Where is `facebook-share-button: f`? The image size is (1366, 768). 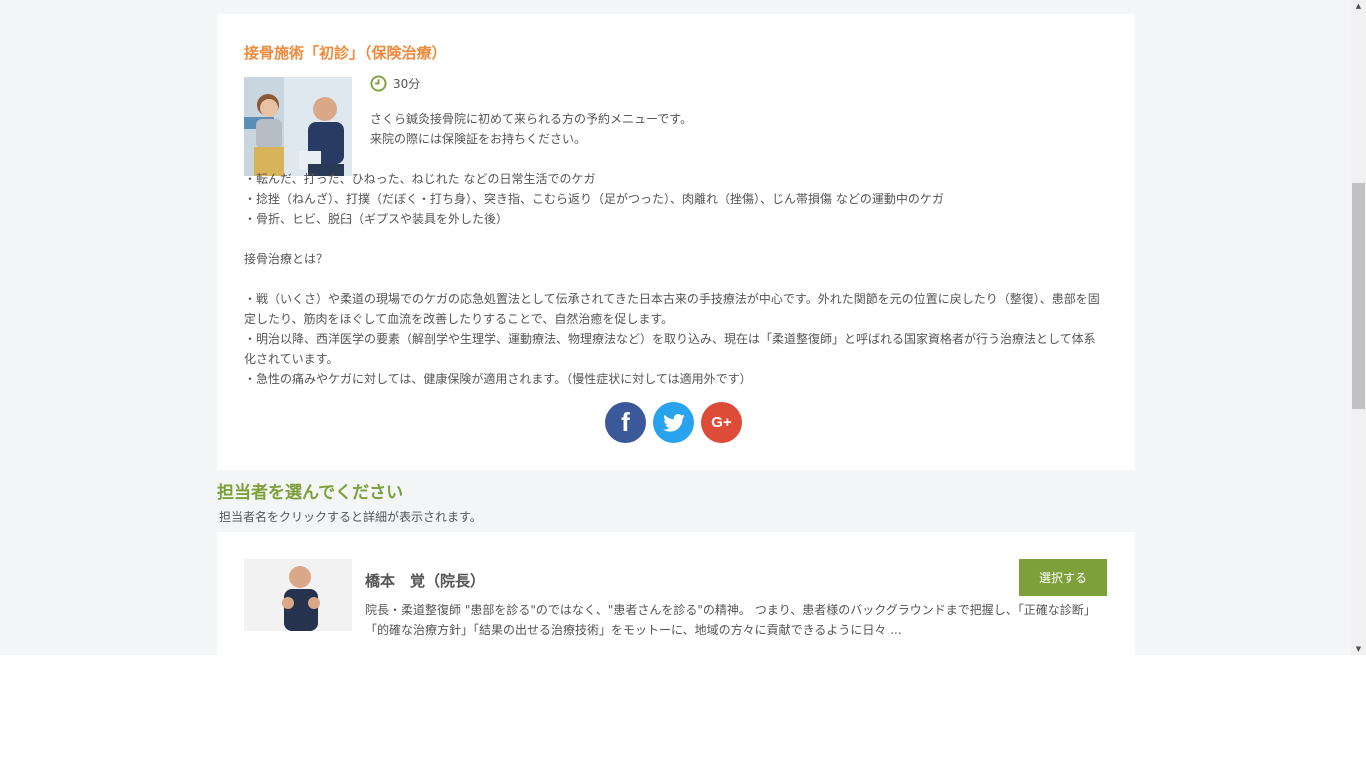 facebook-share-button: f is located at coordinates (625, 422).